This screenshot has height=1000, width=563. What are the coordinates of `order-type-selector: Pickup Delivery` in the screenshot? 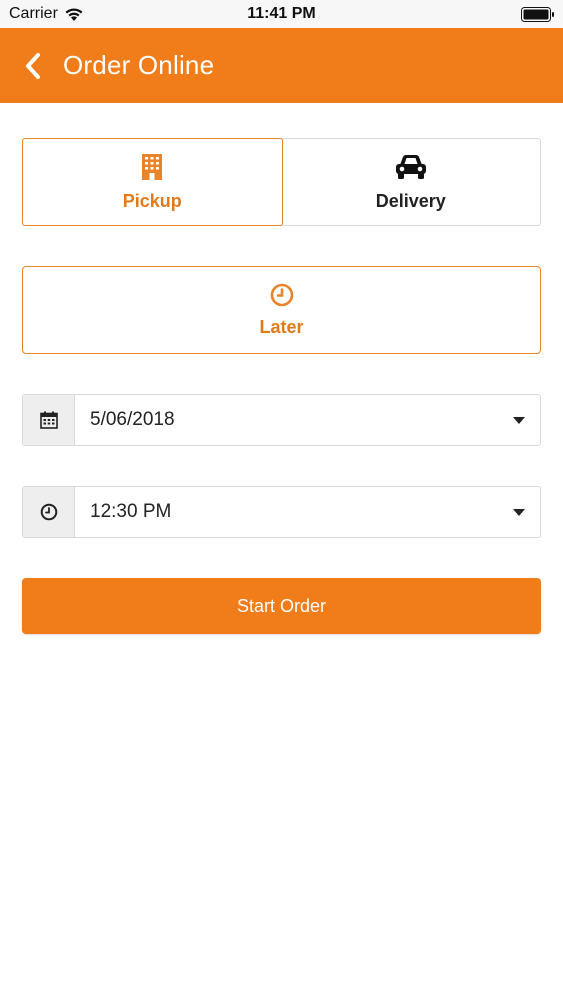 It's located at (281, 182).